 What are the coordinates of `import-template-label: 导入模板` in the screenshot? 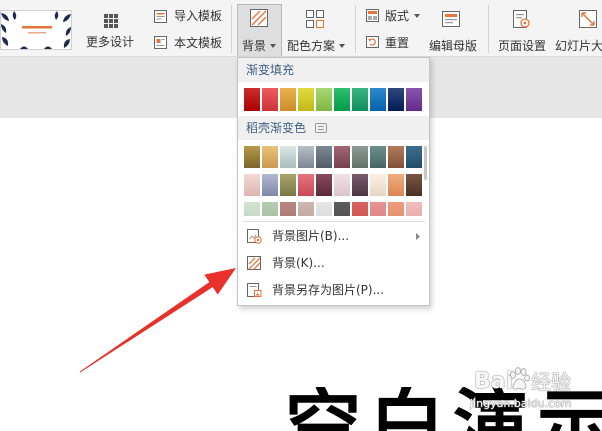 It's located at (198, 16).